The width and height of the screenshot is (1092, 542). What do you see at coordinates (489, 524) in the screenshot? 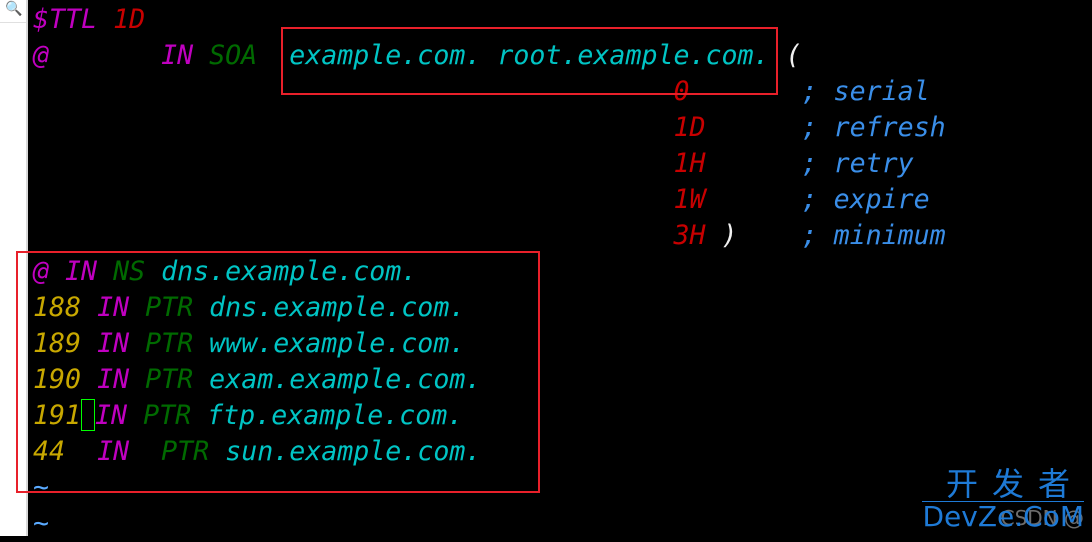
I see `empty-line-tilde: ~` at bounding box center [489, 524].